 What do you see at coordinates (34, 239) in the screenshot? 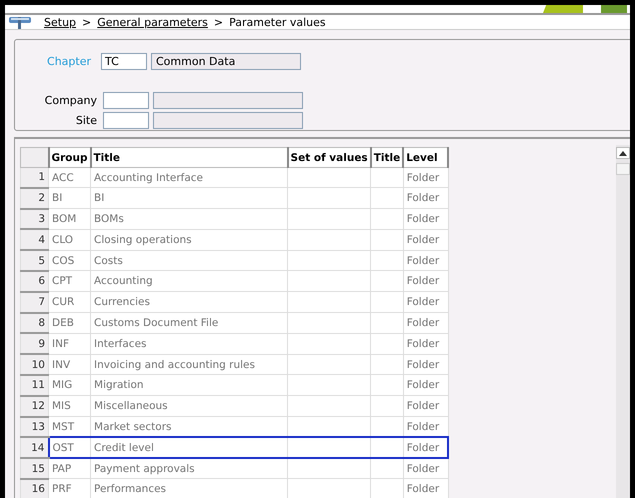
I see `row-number: 4` at bounding box center [34, 239].